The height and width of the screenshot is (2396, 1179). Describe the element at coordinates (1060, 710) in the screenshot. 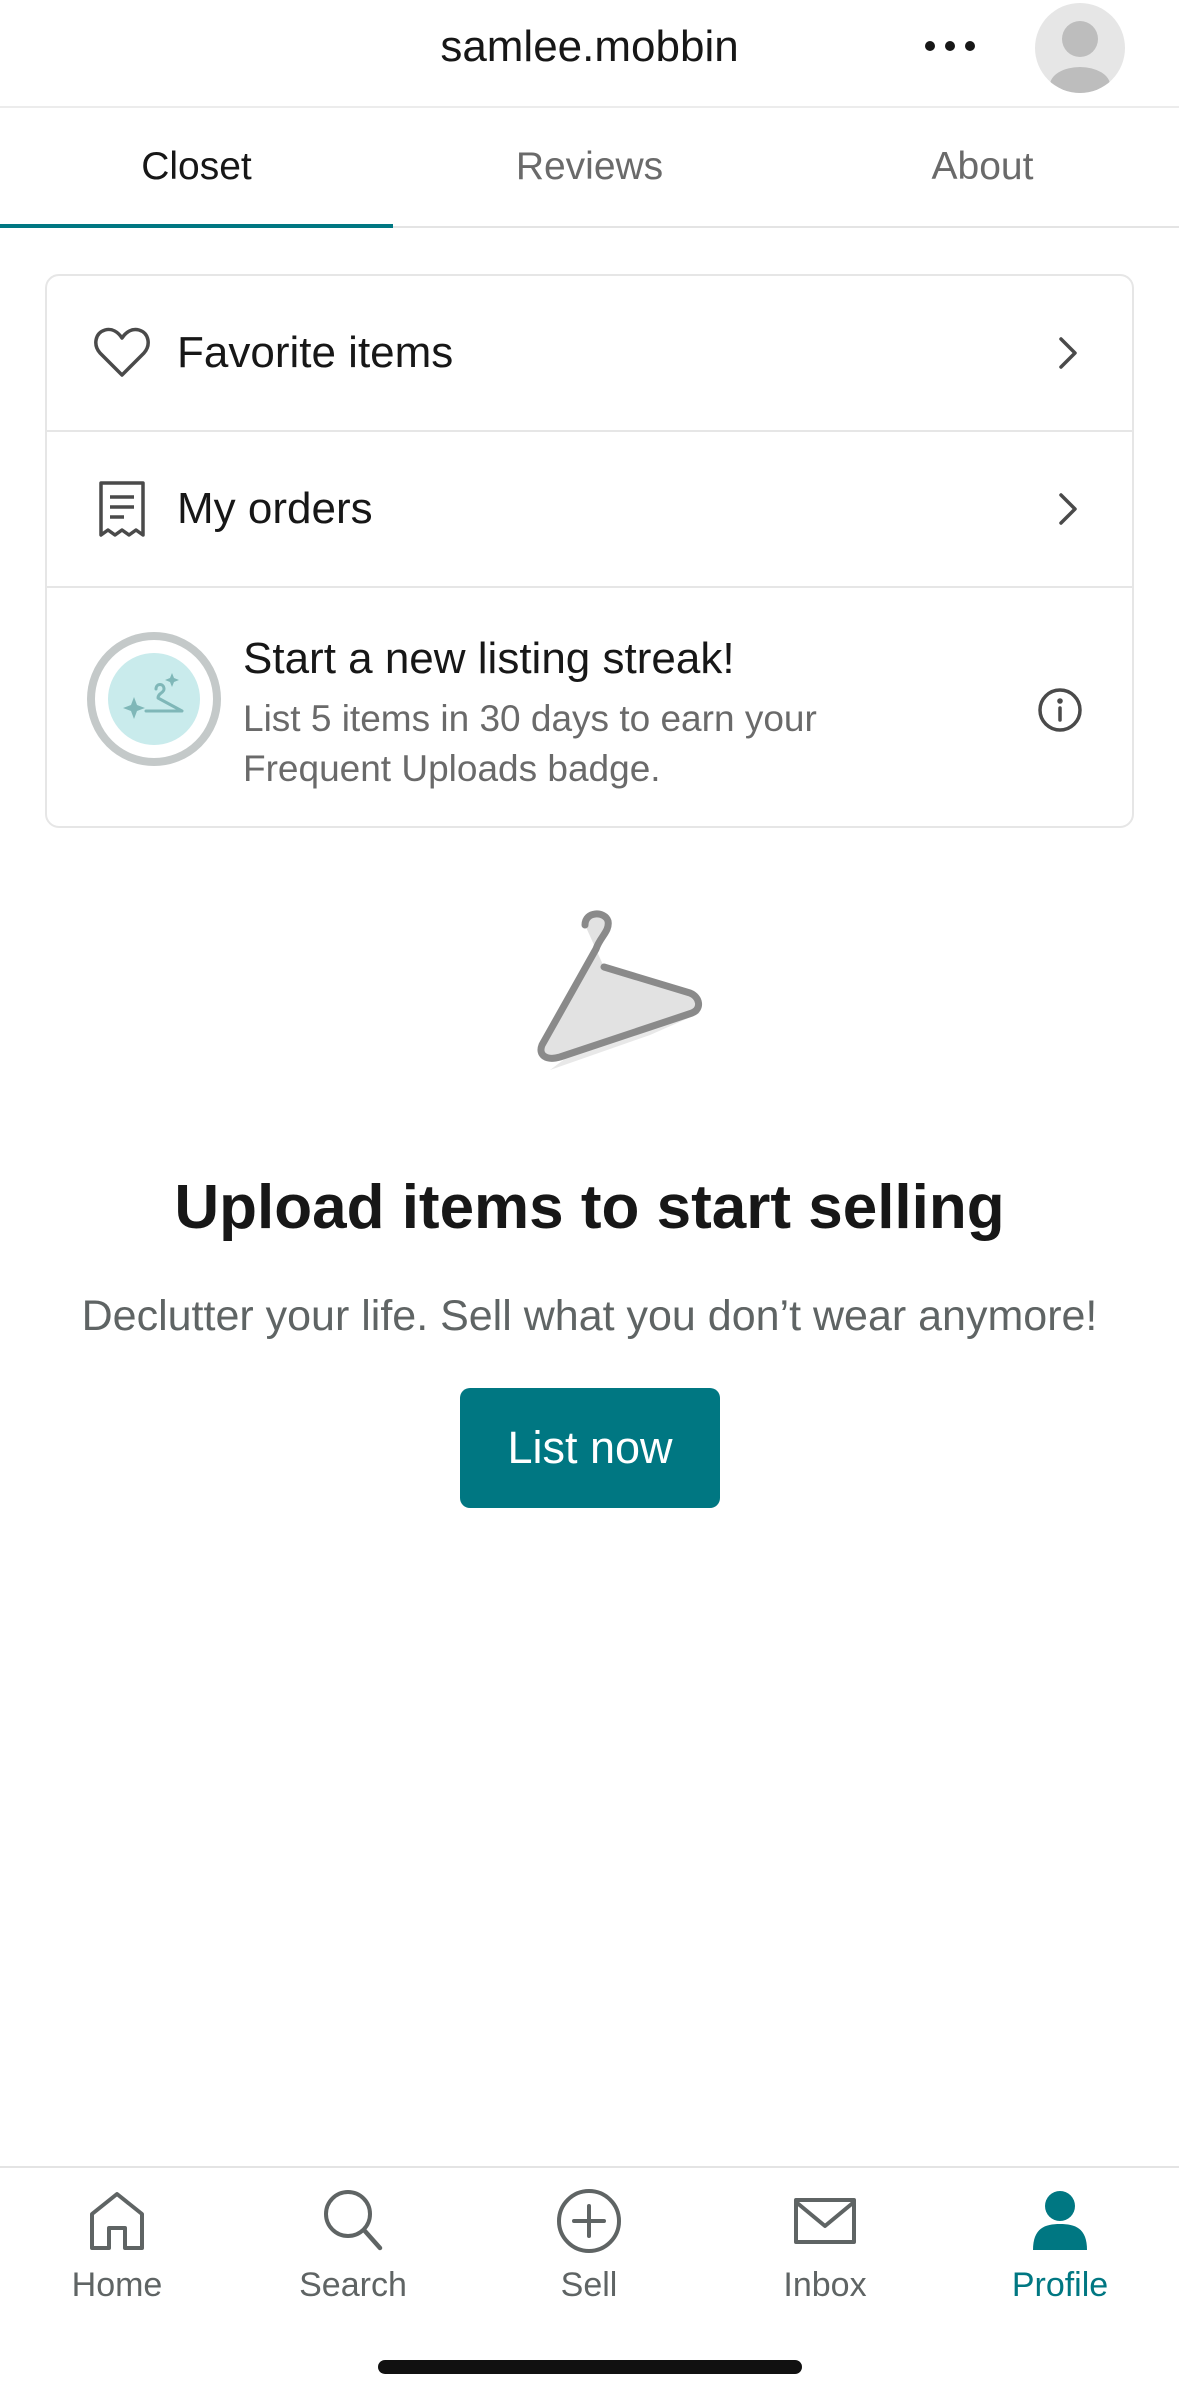

I see `info-icon` at that location.